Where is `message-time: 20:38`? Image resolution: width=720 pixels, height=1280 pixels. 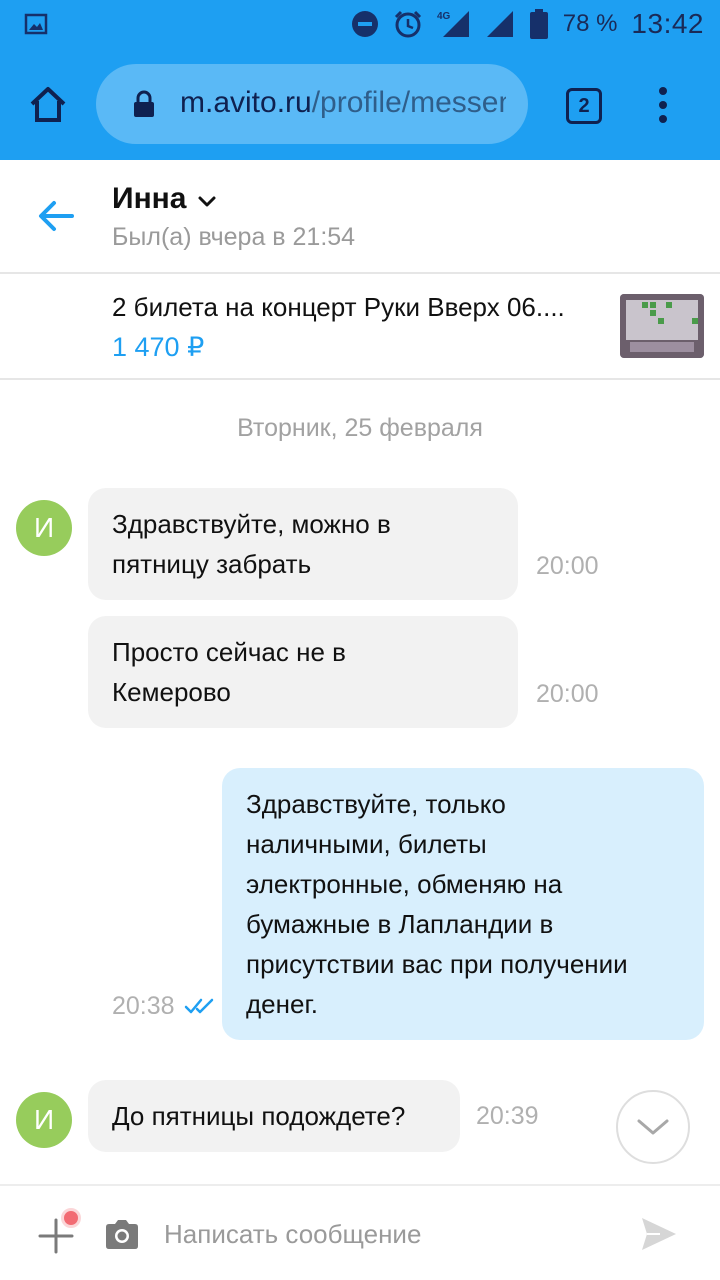 message-time: 20:38 is located at coordinates (143, 1006).